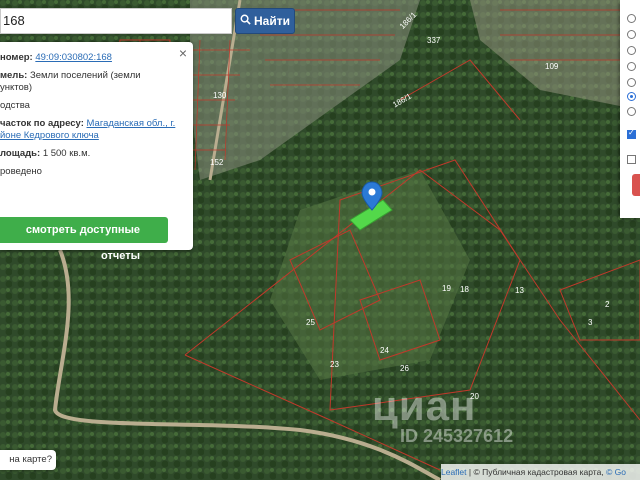  I want to click on find-button: Найти, so click(265, 21).